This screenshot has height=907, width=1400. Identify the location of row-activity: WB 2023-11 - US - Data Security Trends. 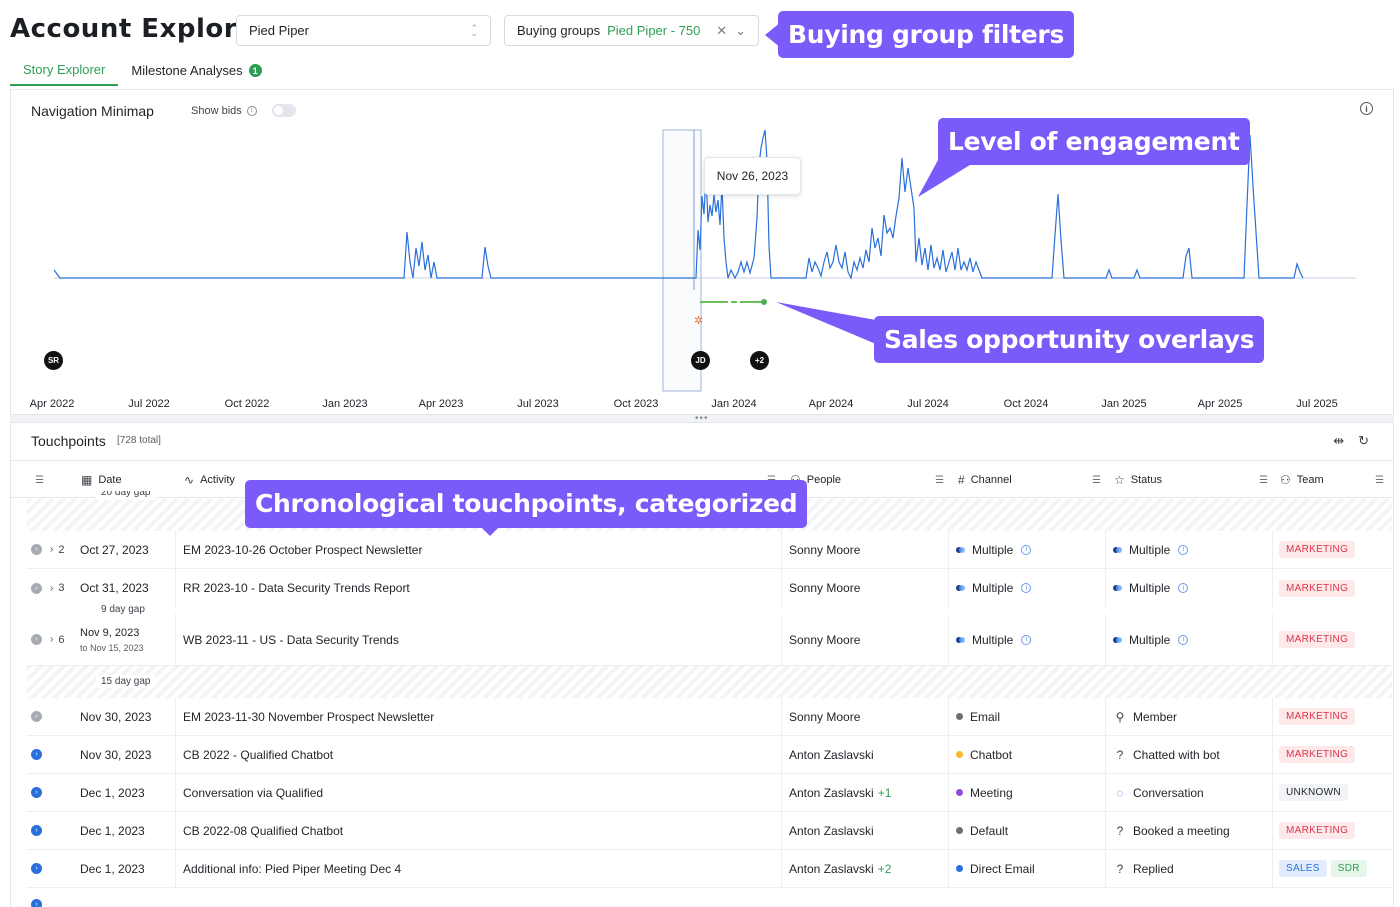
(291, 639).